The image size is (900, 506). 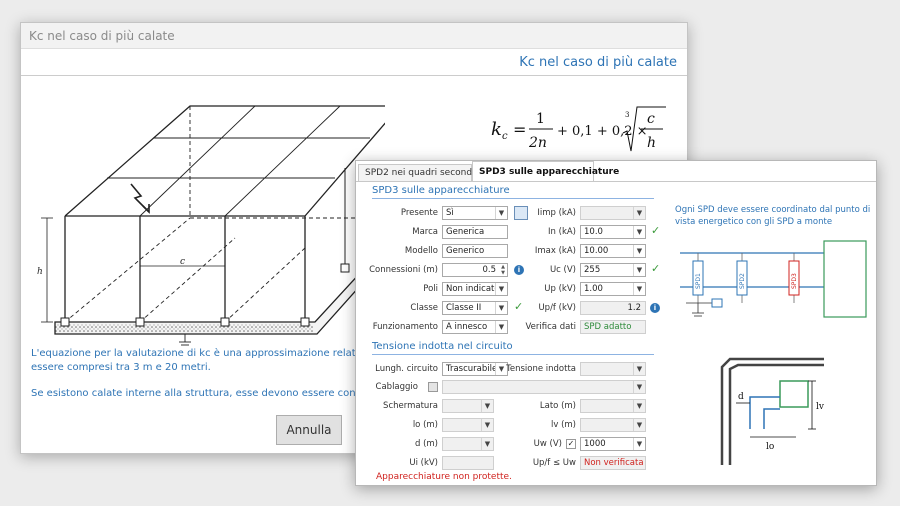 I want to click on upf-info-icon: i, so click(x=655, y=308).